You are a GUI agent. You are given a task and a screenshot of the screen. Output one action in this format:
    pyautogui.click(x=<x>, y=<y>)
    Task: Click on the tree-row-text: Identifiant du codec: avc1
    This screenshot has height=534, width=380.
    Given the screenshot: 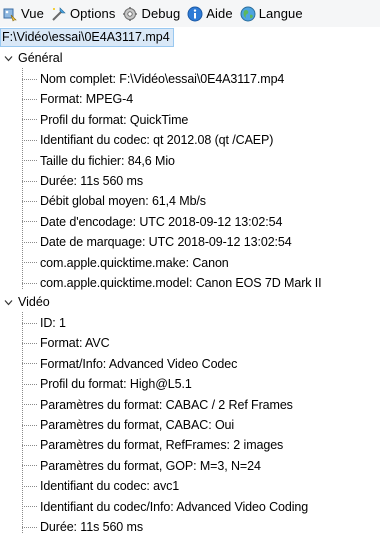 What is the action you would take?
    pyautogui.click(x=110, y=486)
    